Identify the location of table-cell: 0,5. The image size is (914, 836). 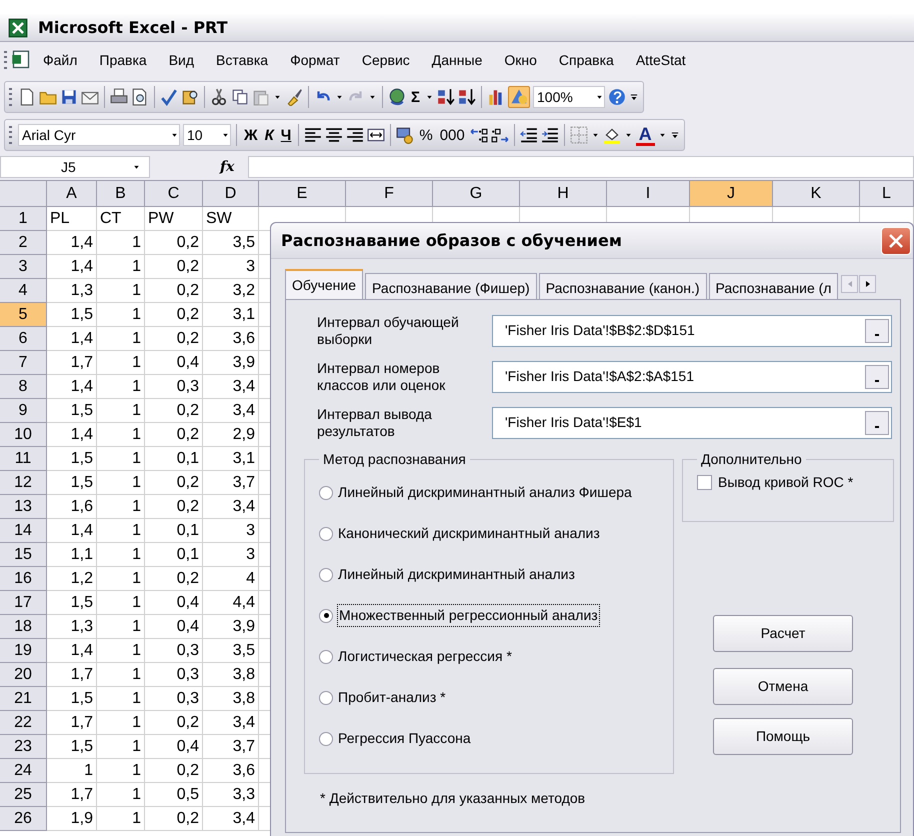
(174, 795).